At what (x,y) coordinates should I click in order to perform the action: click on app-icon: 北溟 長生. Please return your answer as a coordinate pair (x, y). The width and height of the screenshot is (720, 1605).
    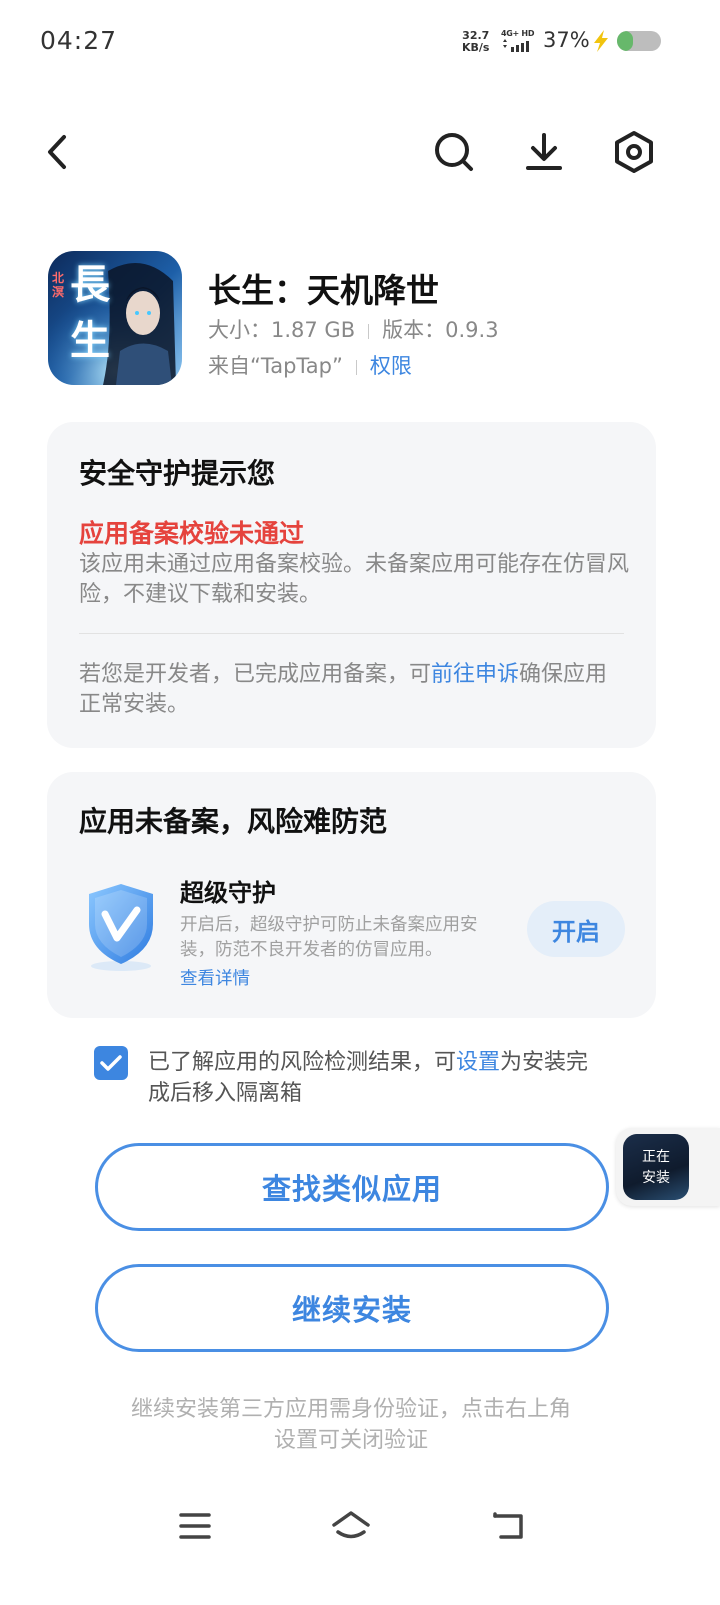
    Looking at the image, I should click on (115, 318).